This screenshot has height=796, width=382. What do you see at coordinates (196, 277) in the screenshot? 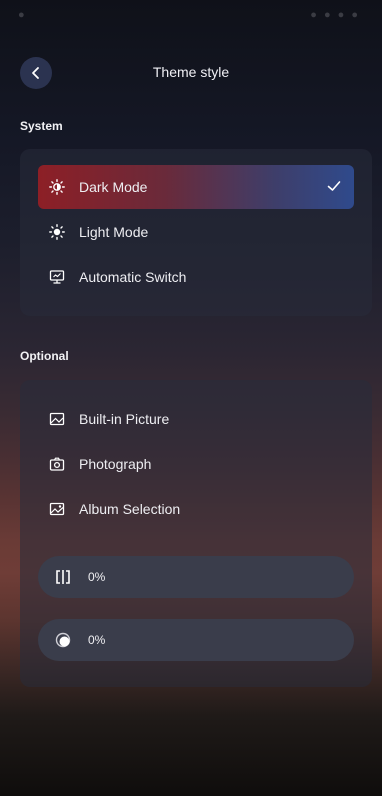
I see `option-automatic-switch: Automatic Switch` at bounding box center [196, 277].